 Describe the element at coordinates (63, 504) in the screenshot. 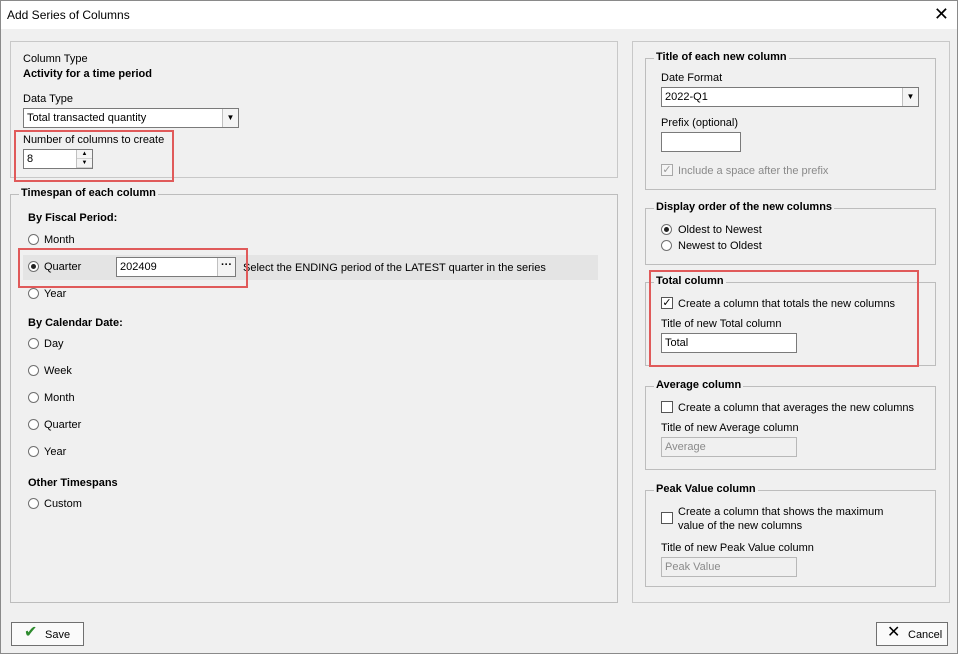

I see `custom-label: Custom` at that location.